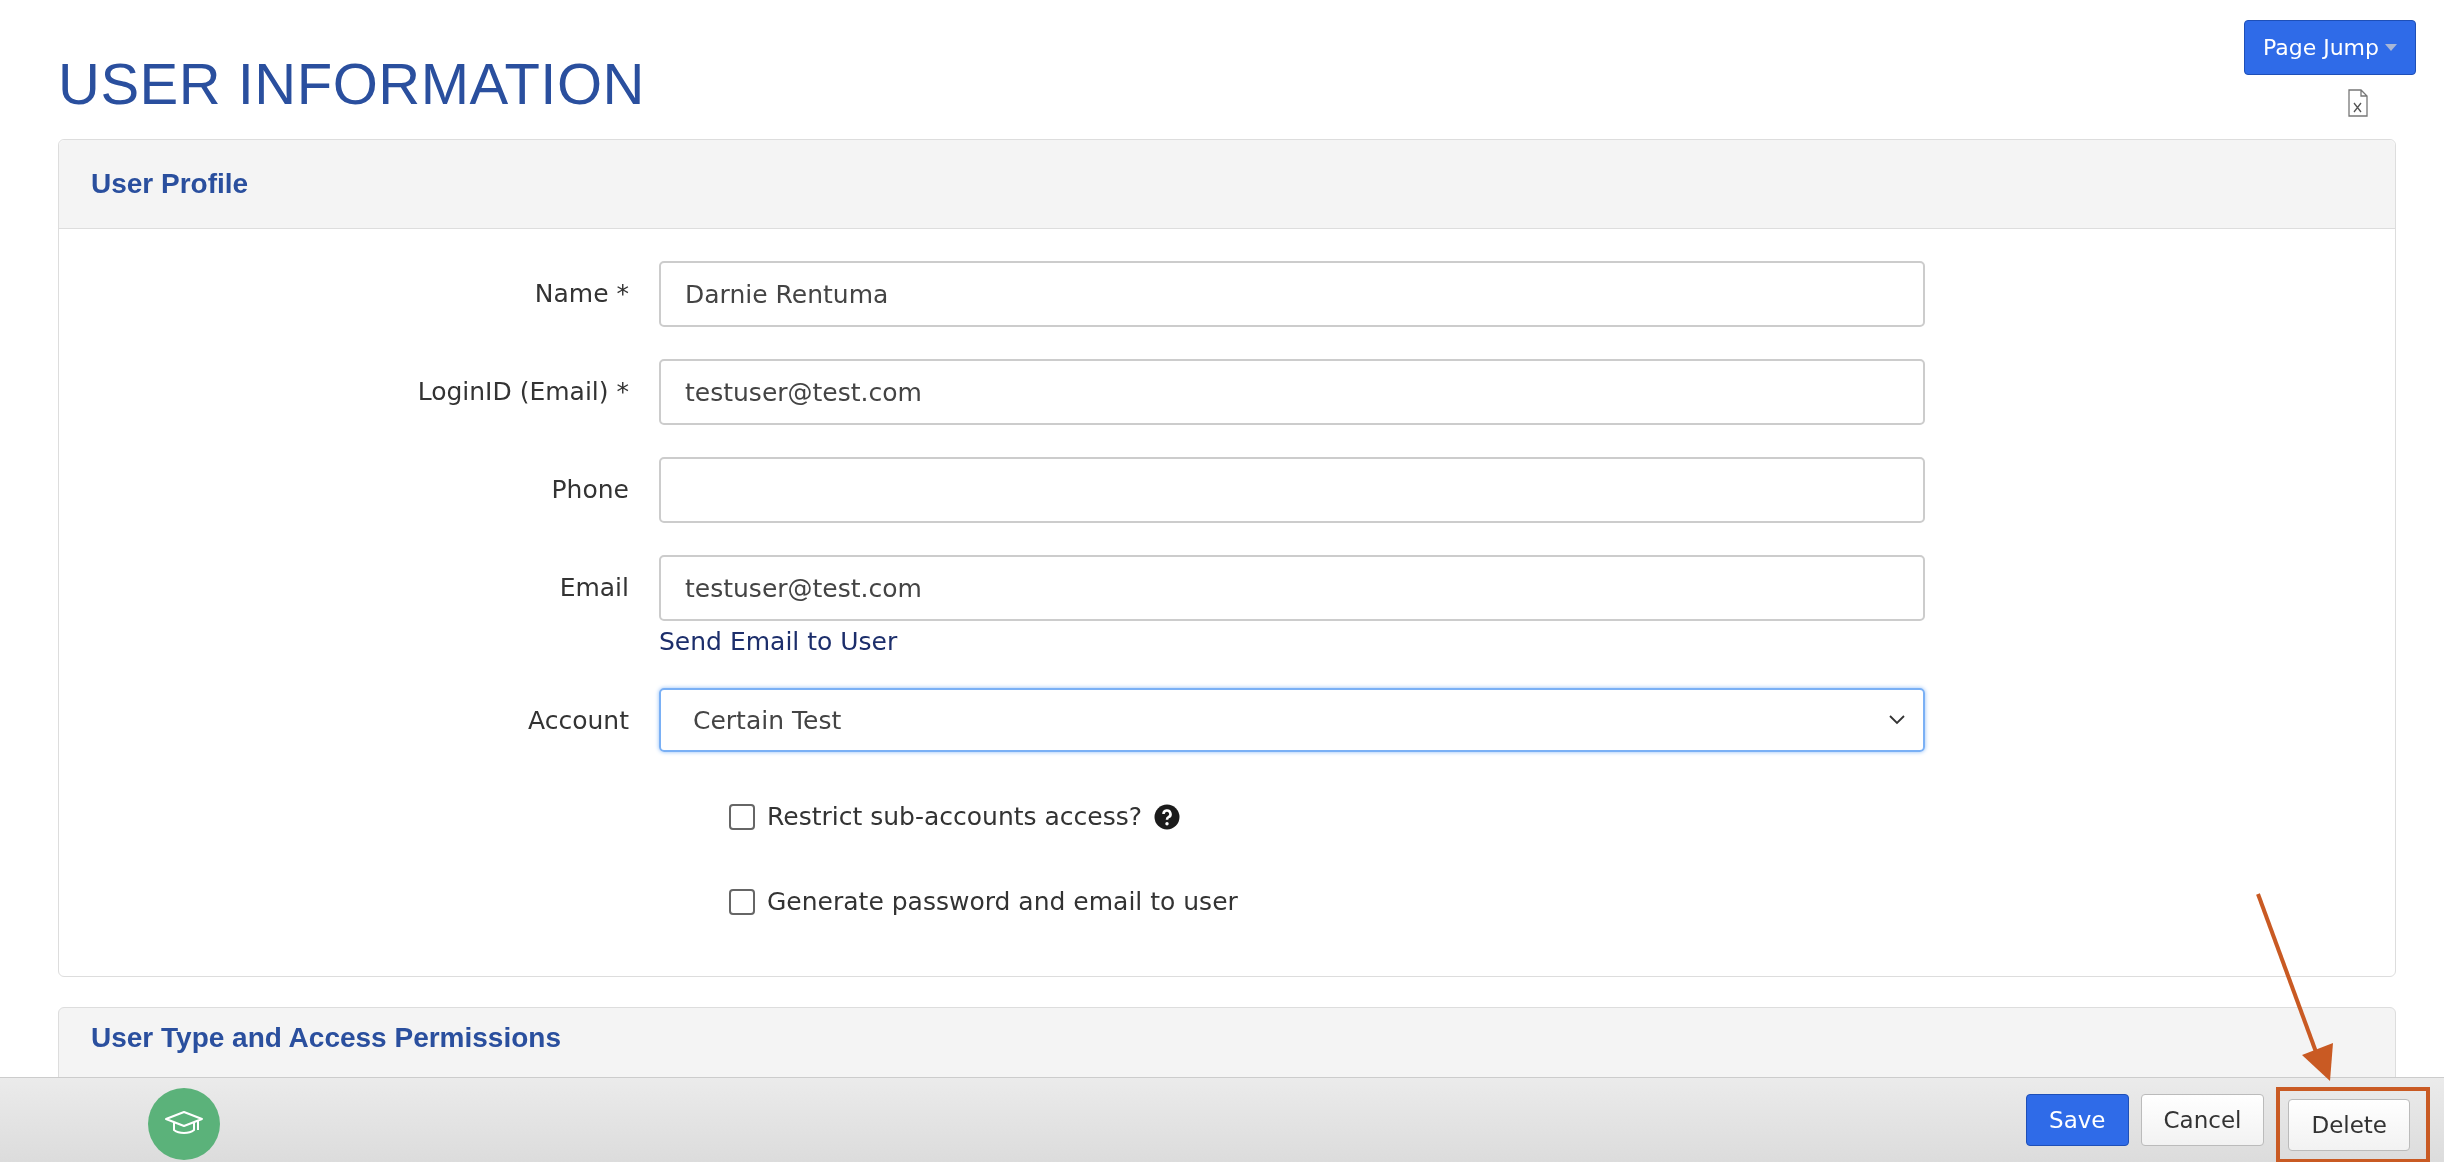 The height and width of the screenshot is (1162, 2444). Describe the element at coordinates (2358, 103) in the screenshot. I see `excel-export-icon` at that location.